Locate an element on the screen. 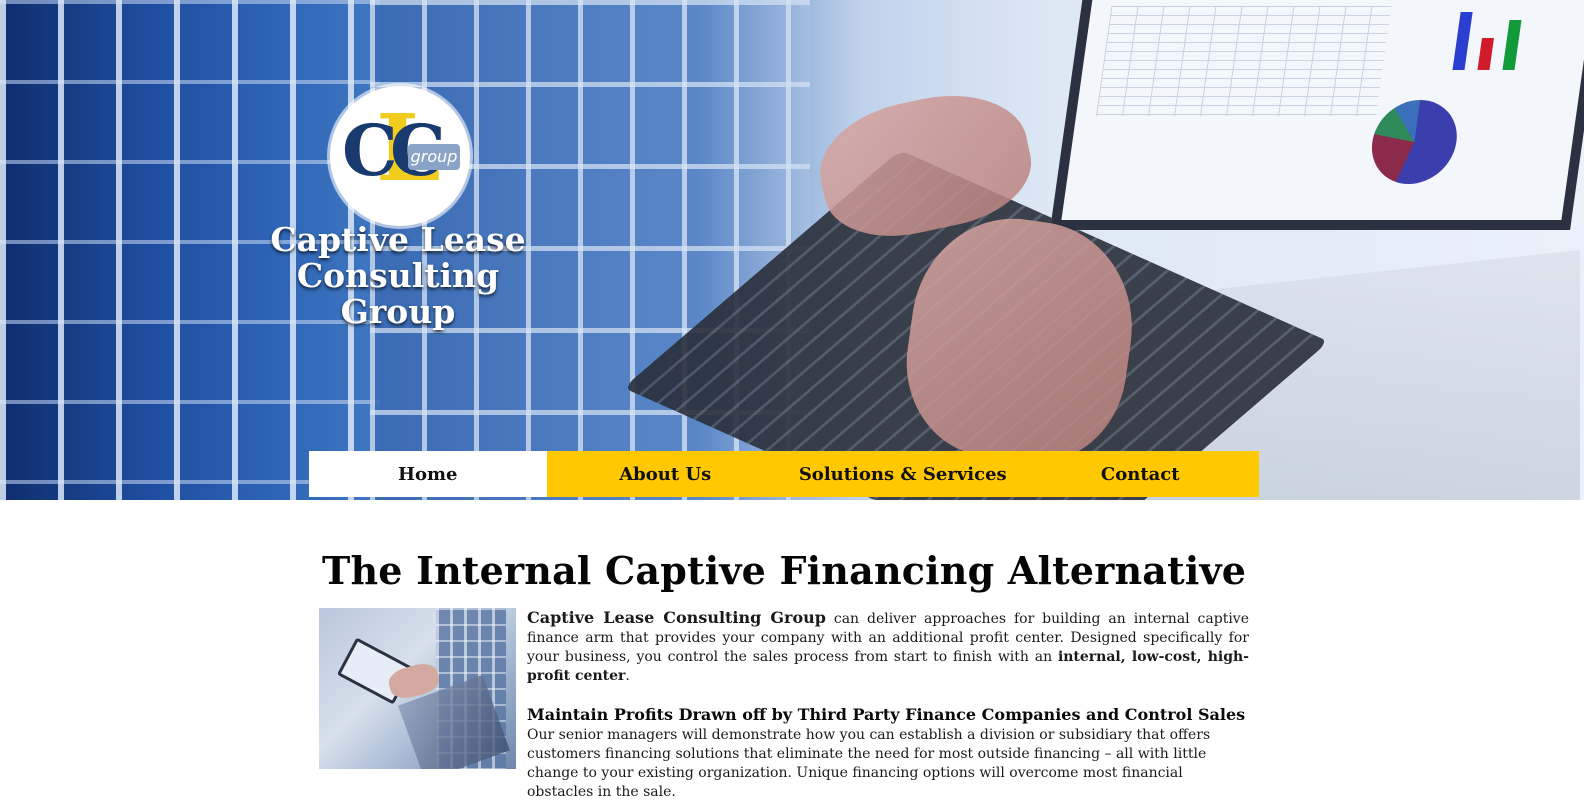 This screenshot has width=1584, height=802. nav-item-home: Home is located at coordinates (428, 474).